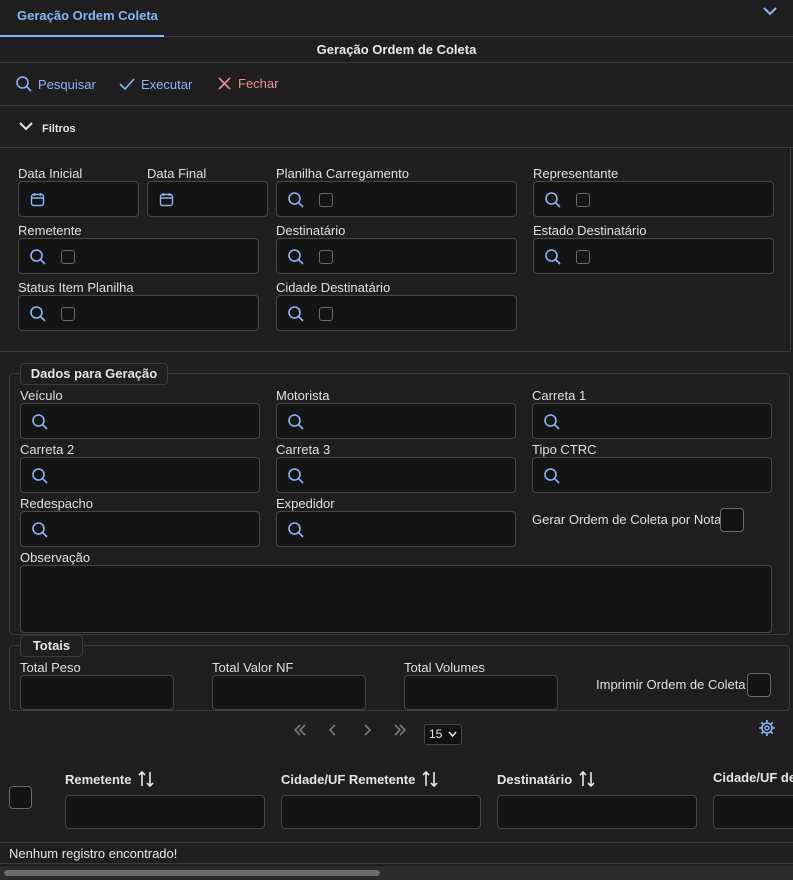 Image resolution: width=793 pixels, height=880 pixels. Describe the element at coordinates (192, 873) in the screenshot. I see `horizontal-scrollbar-thumb` at that location.